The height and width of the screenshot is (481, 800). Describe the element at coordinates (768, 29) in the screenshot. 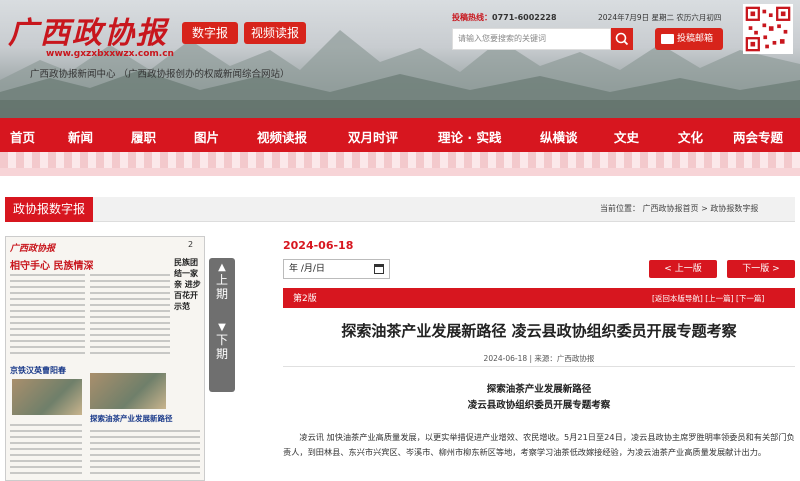

I see `qr-code-icon` at that location.